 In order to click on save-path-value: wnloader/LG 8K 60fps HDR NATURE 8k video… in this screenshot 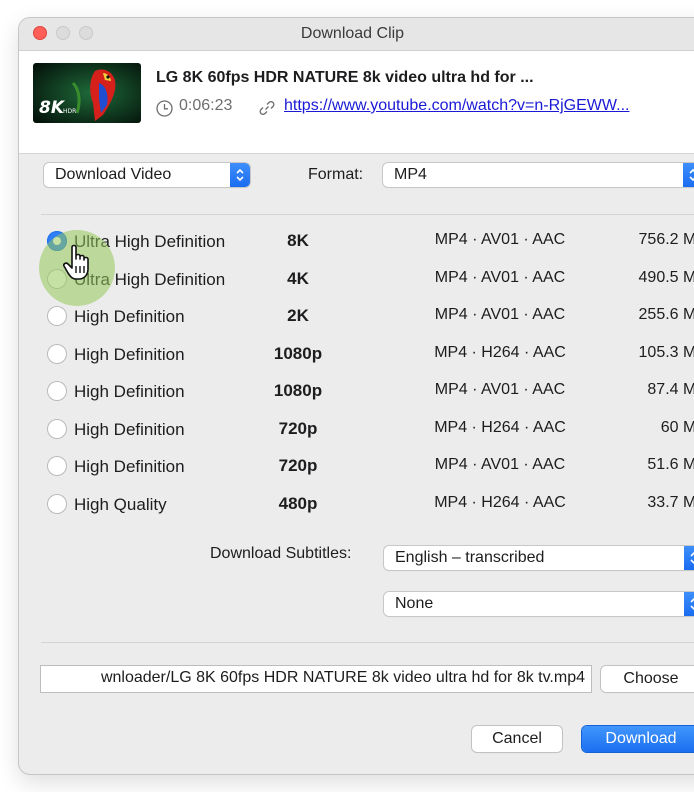, I will do `click(342, 677)`.